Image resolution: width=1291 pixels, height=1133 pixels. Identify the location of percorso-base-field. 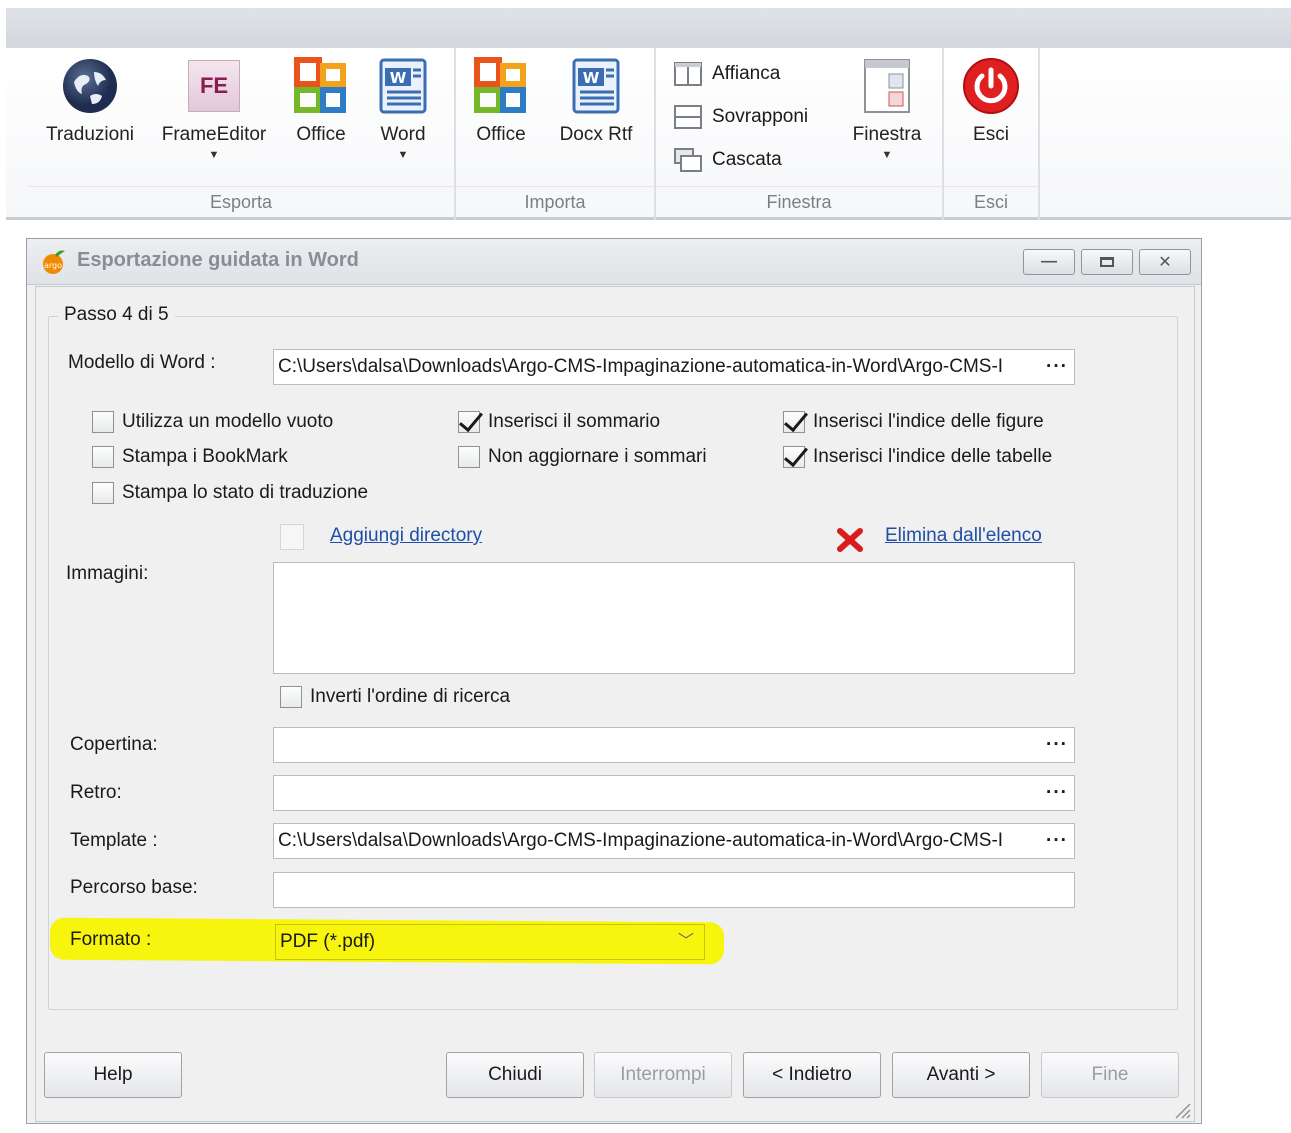
(674, 890).